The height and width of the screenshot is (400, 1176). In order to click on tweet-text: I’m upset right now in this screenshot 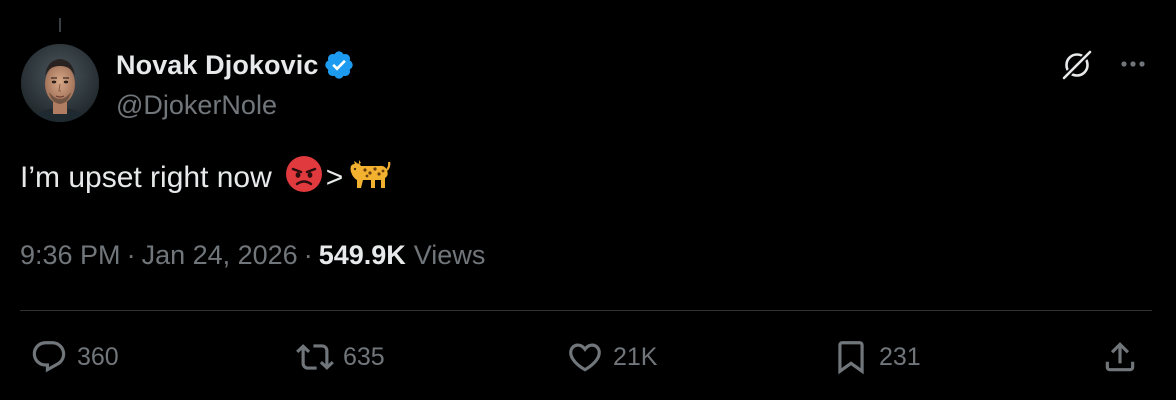, I will do `click(146, 177)`.